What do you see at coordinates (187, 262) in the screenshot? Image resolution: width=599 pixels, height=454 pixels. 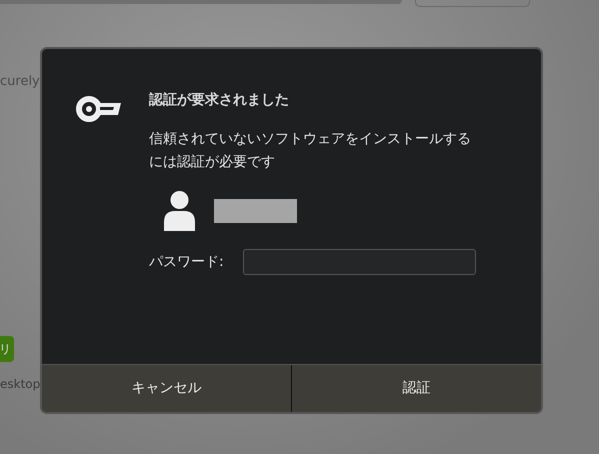 I see `password-label: パスワード:` at bounding box center [187, 262].